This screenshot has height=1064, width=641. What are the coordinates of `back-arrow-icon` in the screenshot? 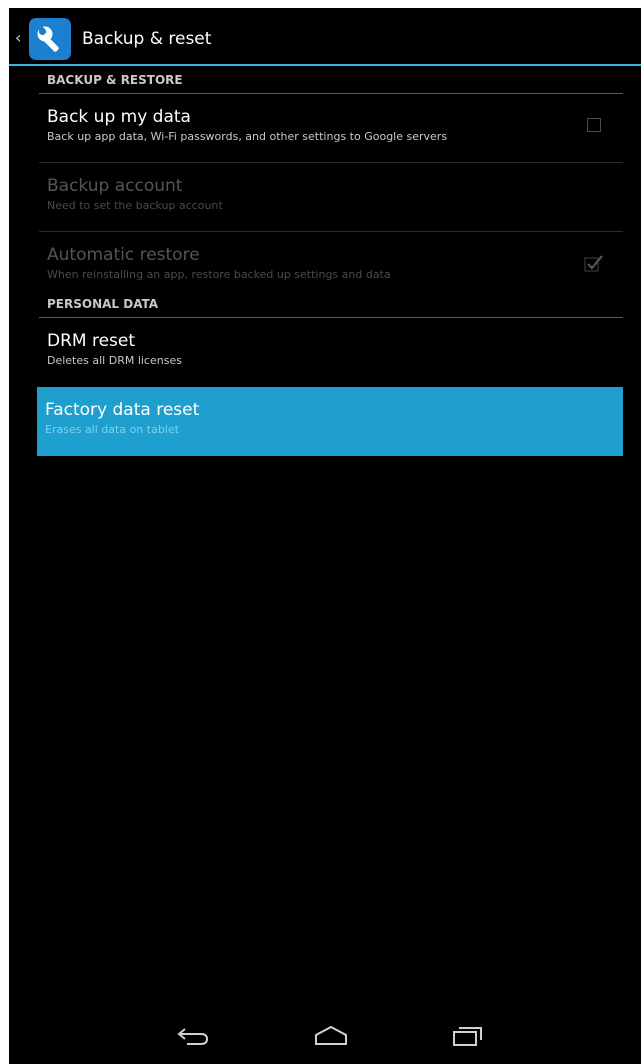 It's located at (193, 1036).